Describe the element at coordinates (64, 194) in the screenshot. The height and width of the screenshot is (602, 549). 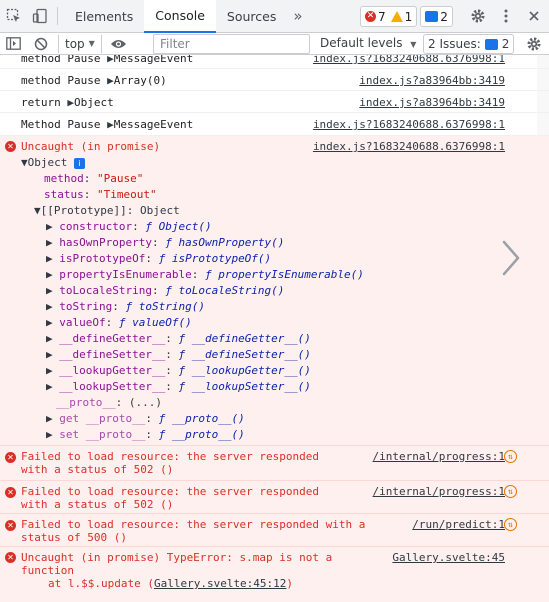
I see `property-key: status` at that location.